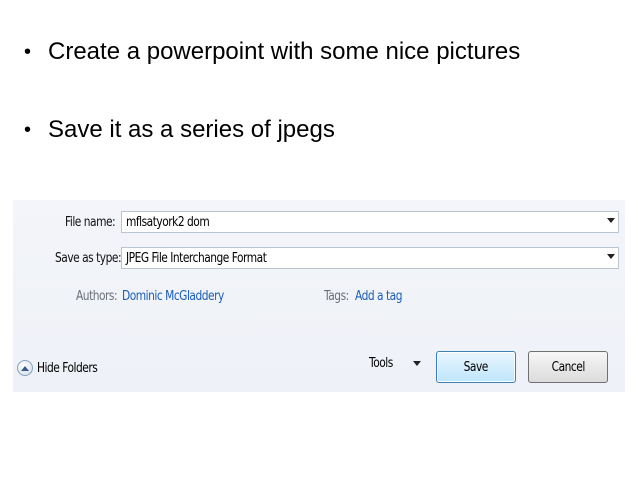 The height and width of the screenshot is (478, 638). What do you see at coordinates (370, 258) in the screenshot?
I see `save-as-type-select: JPEG File Interchange Format` at bounding box center [370, 258].